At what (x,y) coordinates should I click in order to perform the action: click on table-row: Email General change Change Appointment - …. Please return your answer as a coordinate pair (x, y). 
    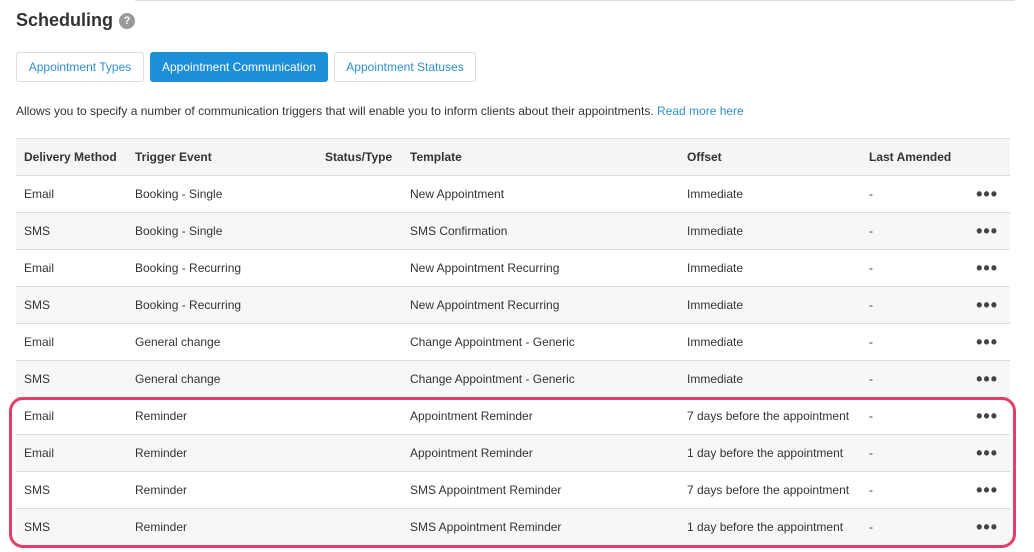
    Looking at the image, I should click on (513, 342).